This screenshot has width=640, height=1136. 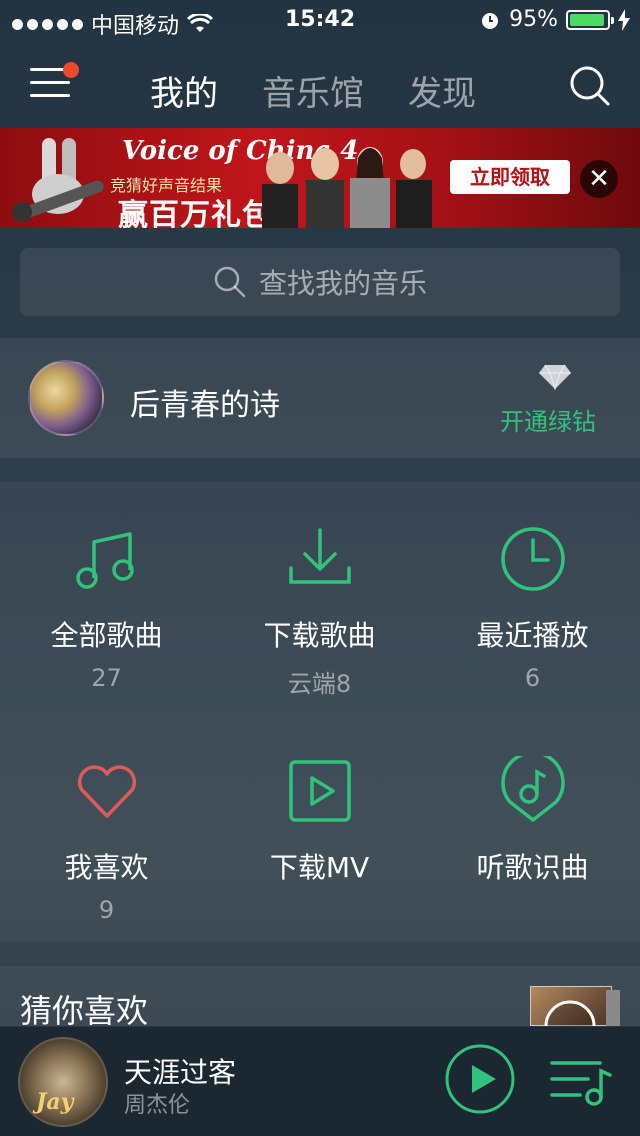 What do you see at coordinates (106, 910) in the screenshot?
I see `grid-count: 9` at bounding box center [106, 910].